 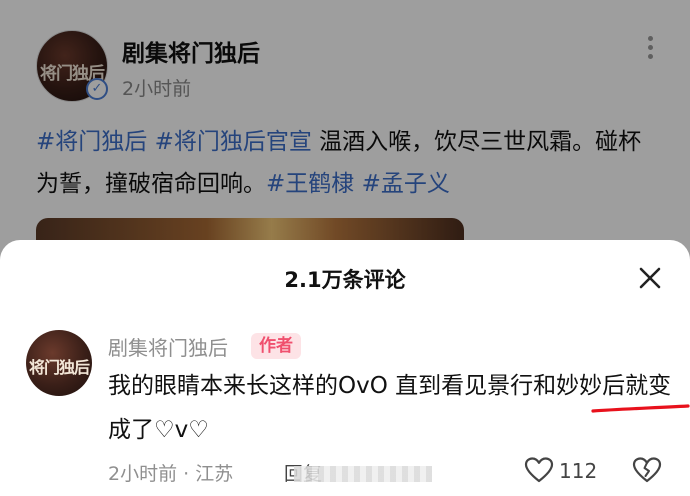 What do you see at coordinates (647, 470) in the screenshot?
I see `broken-heart-icon` at bounding box center [647, 470].